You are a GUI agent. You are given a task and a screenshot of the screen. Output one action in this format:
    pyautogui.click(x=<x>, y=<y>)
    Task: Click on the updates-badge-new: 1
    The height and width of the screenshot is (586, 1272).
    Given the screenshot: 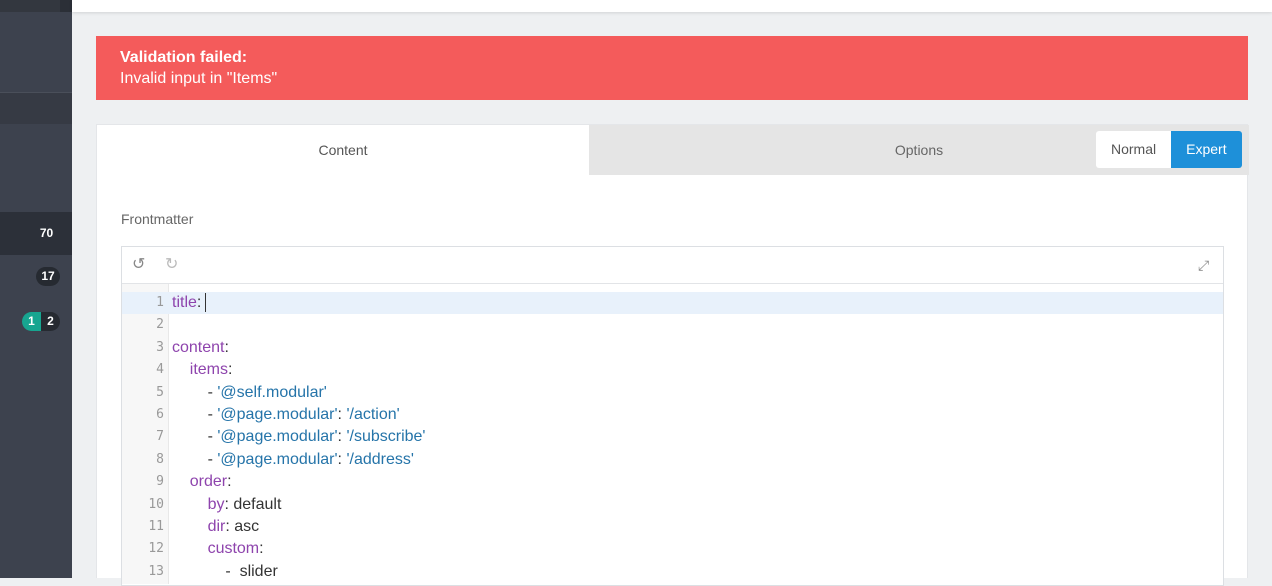 What is the action you would take?
    pyautogui.click(x=31, y=321)
    